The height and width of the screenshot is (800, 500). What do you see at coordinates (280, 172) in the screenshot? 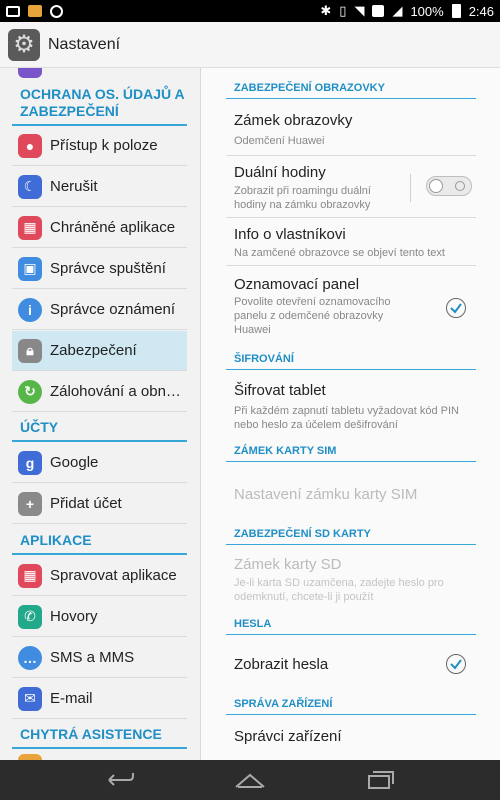
I see `item-title: Duální hodiny` at bounding box center [280, 172].